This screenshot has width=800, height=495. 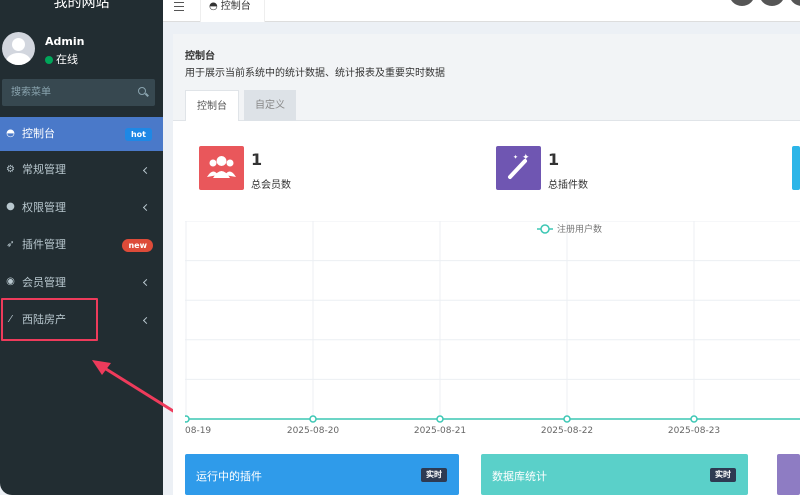 What do you see at coordinates (788, 474) in the screenshot?
I see `box-partial` at bounding box center [788, 474].